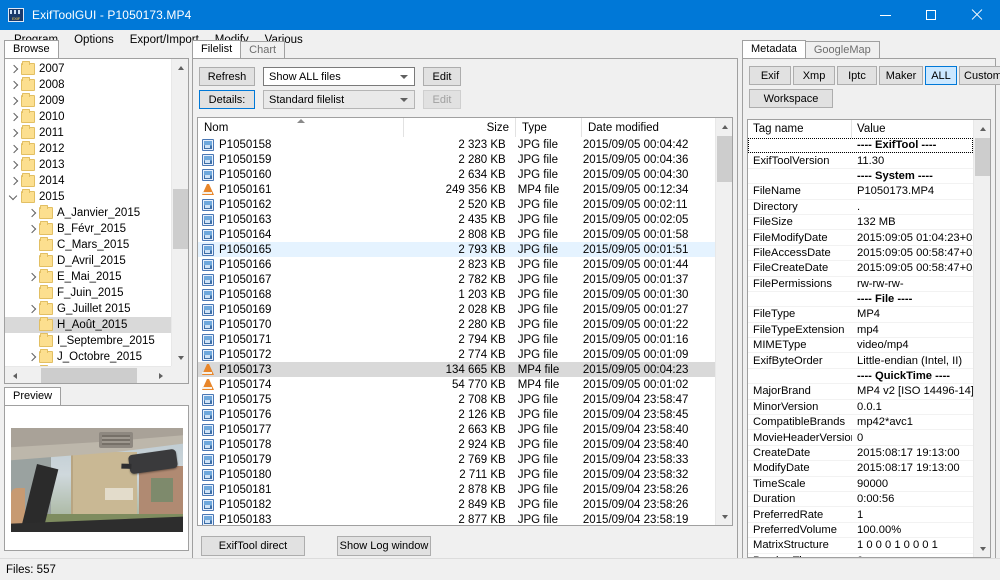 The width and height of the screenshot is (1000, 580). Describe the element at coordinates (860, 177) in the screenshot. I see `metadata-row: ---- System ----` at that location.